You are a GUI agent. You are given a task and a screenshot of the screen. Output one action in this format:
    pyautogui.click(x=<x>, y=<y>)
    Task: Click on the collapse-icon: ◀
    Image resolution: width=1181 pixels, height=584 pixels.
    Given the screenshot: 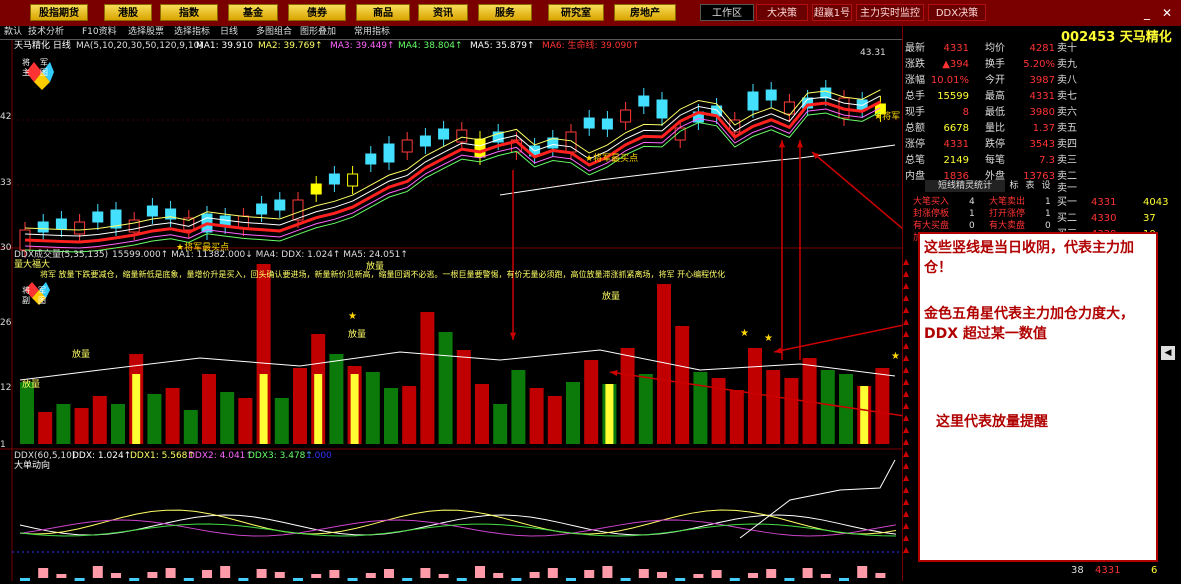 What is the action you would take?
    pyautogui.click(x=1168, y=353)
    